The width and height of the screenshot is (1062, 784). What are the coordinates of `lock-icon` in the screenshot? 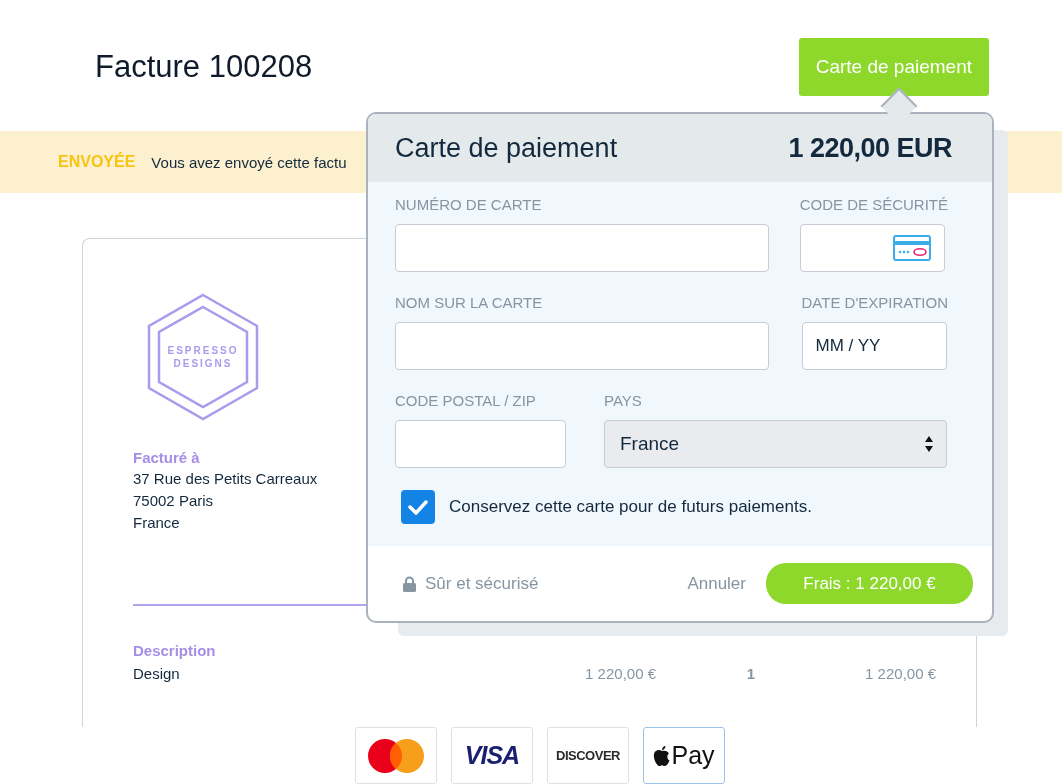 It's located at (409, 583).